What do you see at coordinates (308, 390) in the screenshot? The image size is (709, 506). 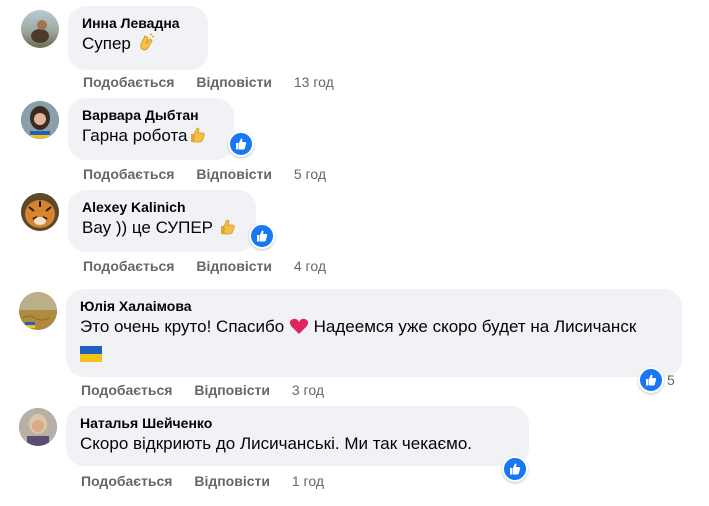 I see `comment-time: 3 год` at bounding box center [308, 390].